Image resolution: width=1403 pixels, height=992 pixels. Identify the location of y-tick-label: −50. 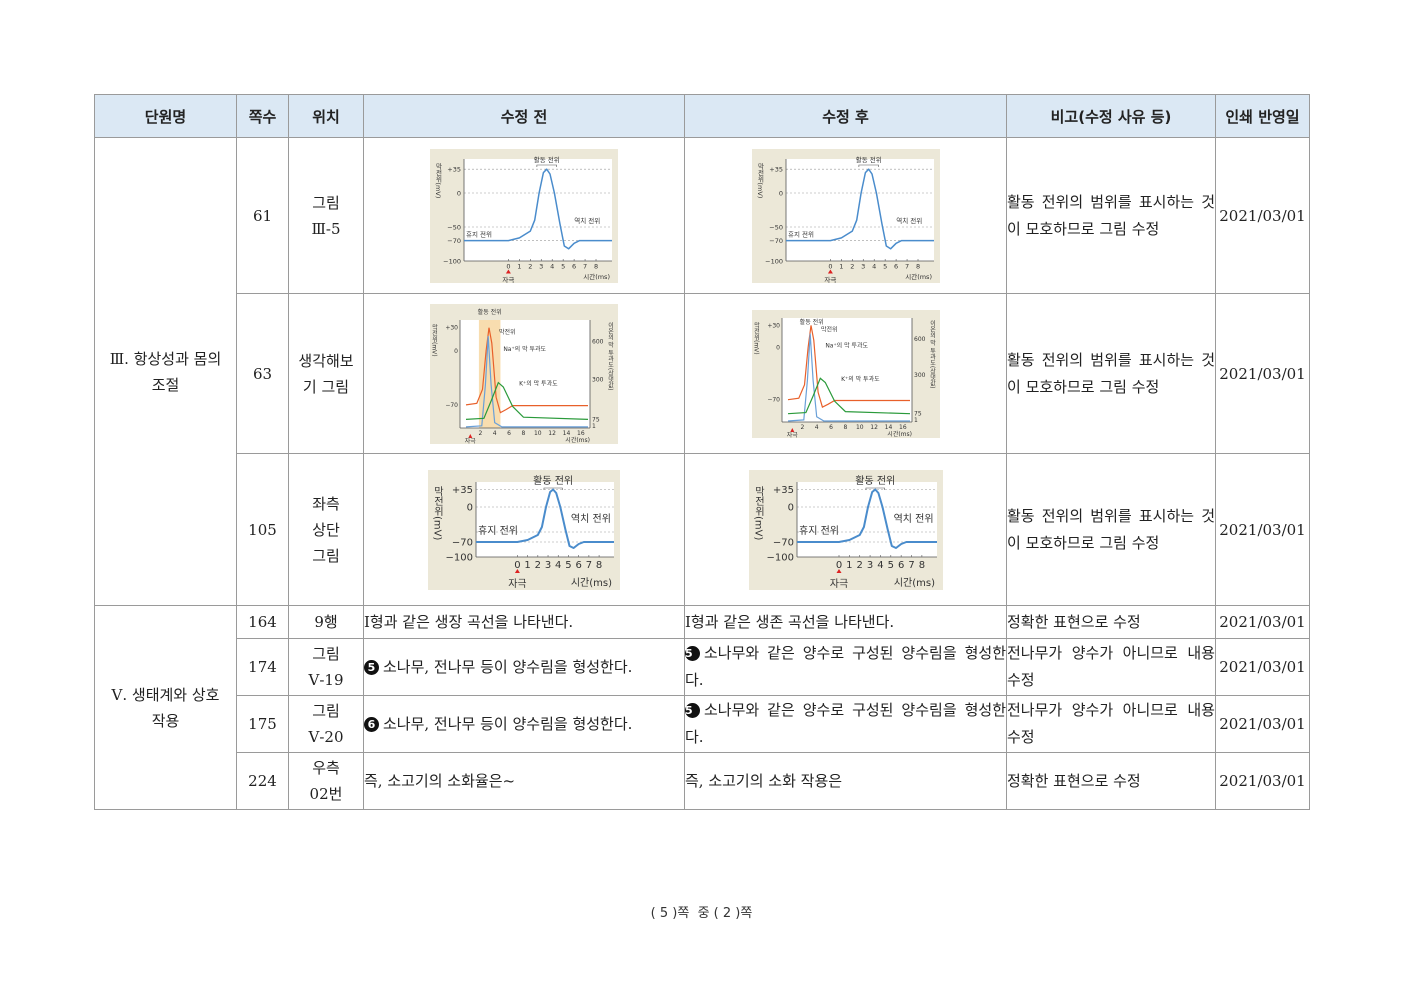
(454, 227).